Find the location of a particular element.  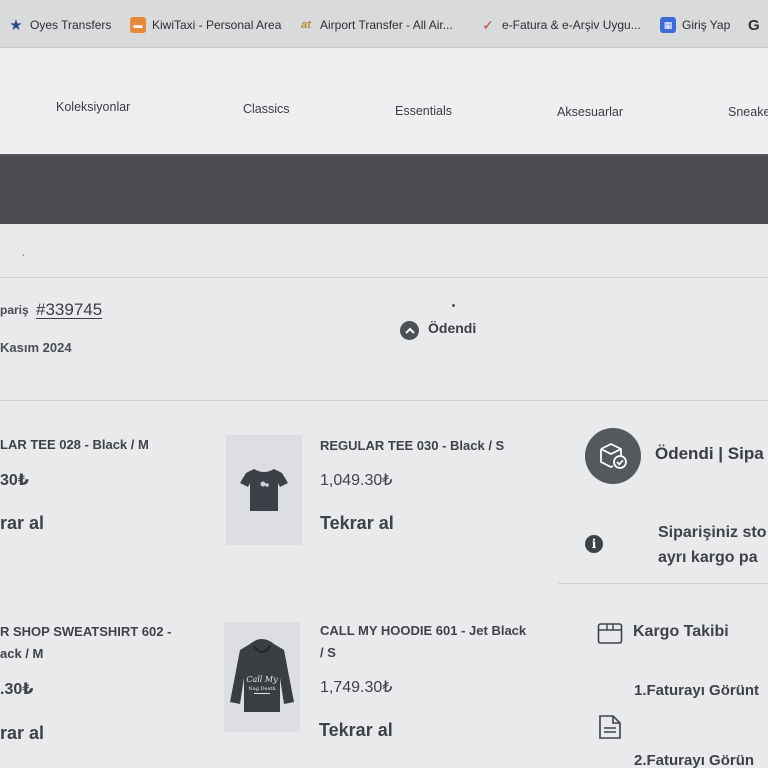

product-image-hoodie: Call My Nag Death is located at coordinates (262, 677).